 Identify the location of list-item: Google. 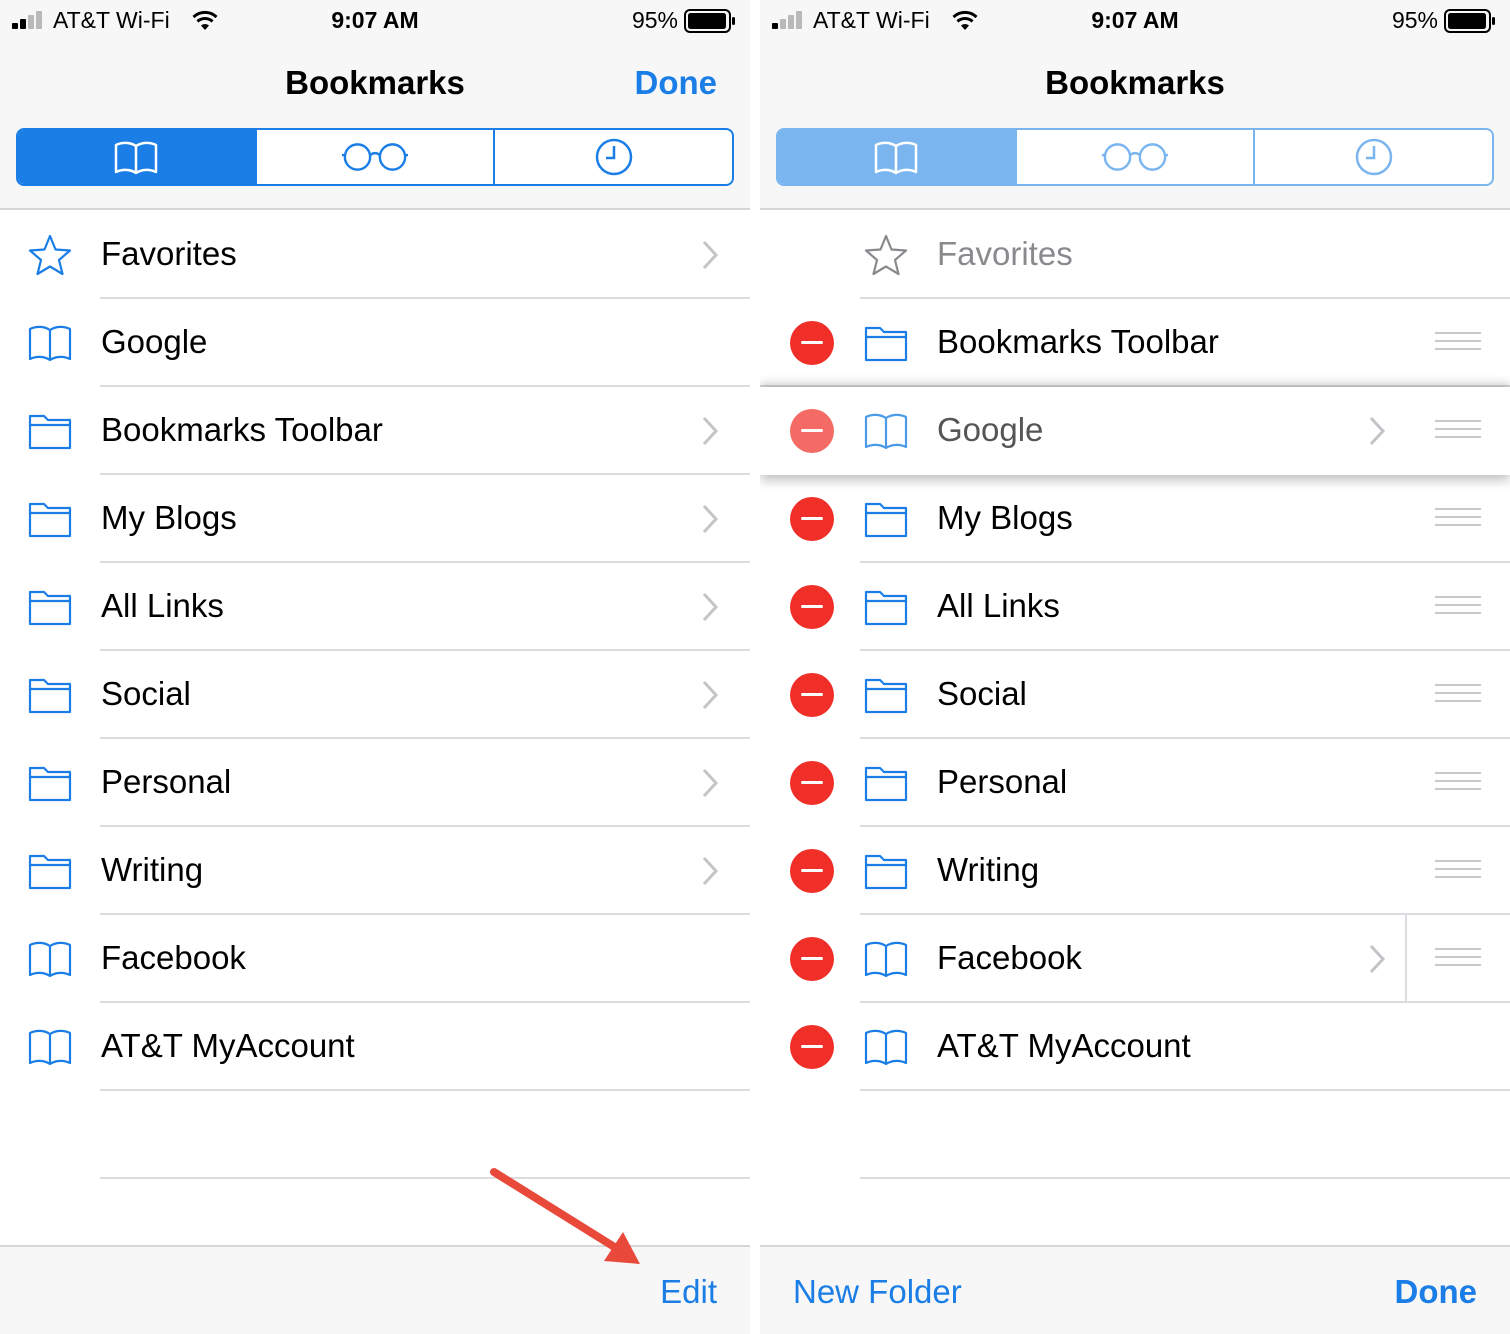
(375, 343).